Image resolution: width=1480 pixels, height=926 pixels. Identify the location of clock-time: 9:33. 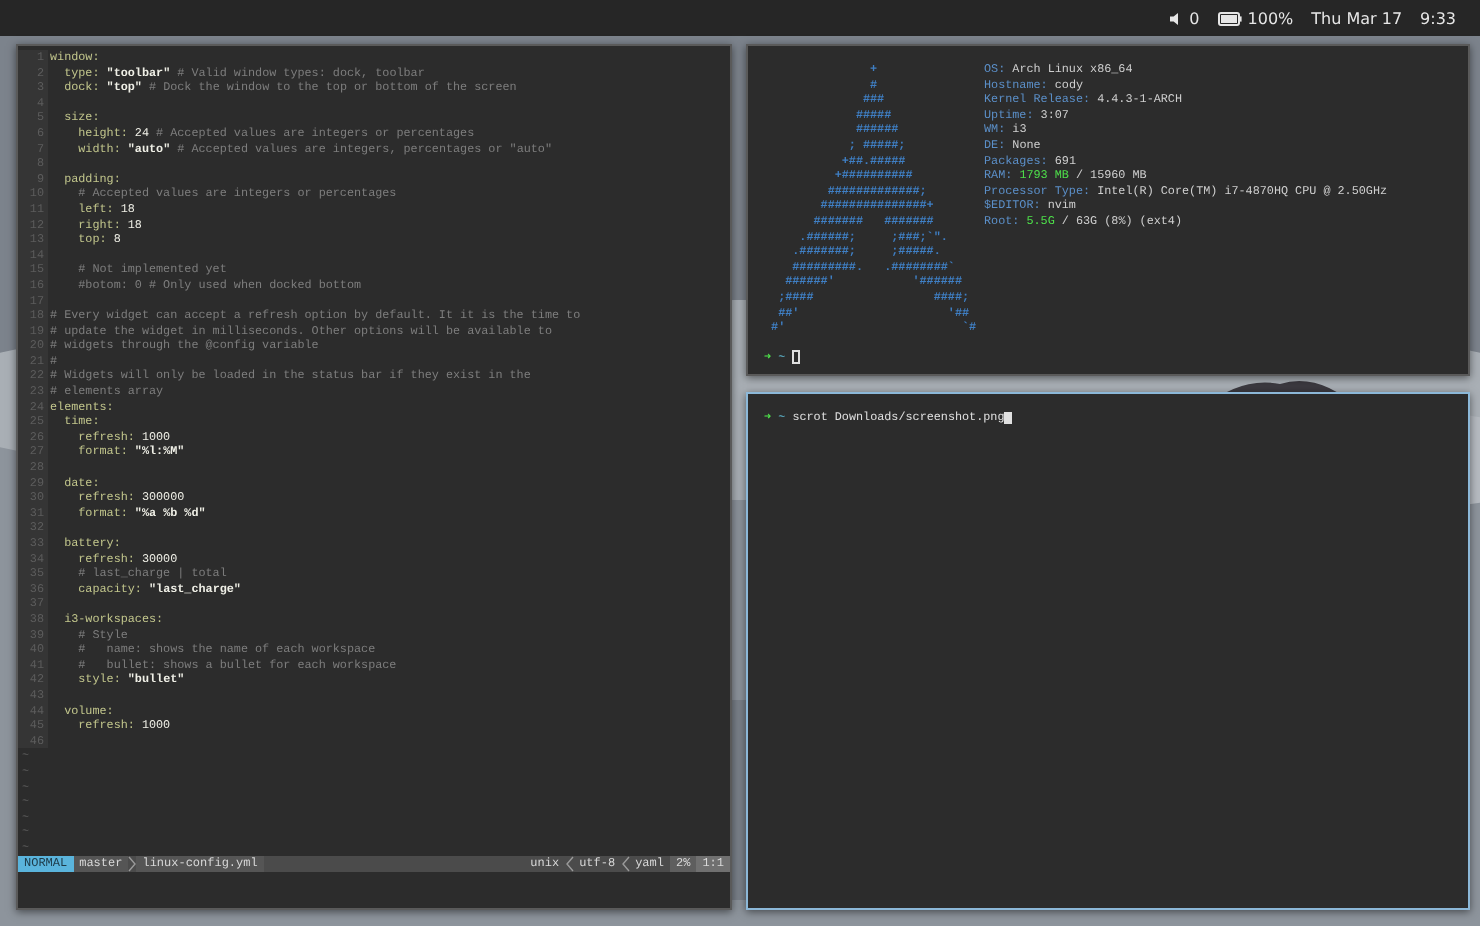
(1438, 18).